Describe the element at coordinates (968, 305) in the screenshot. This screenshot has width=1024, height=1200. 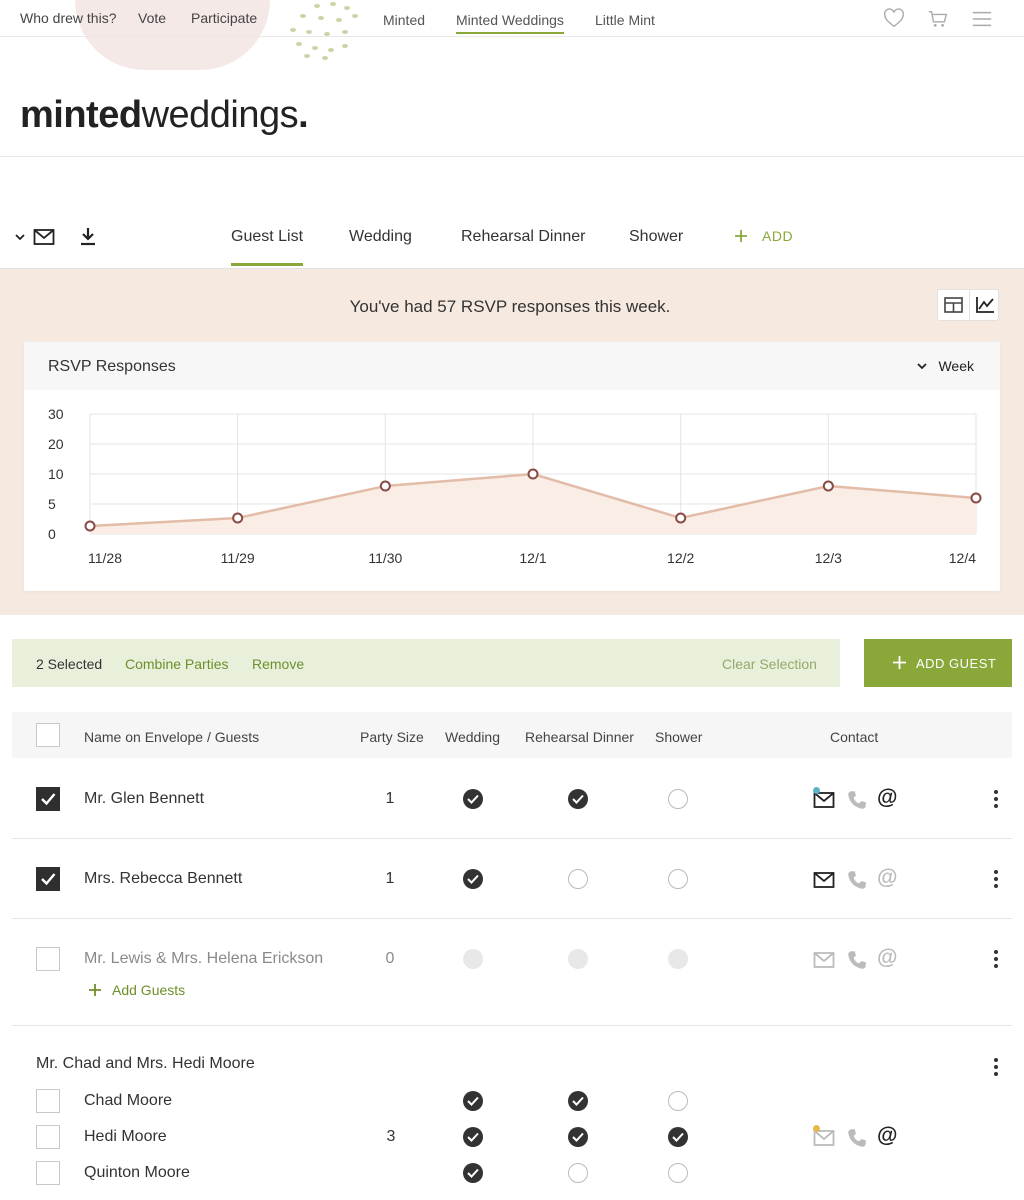
I see `view-toggle` at that location.